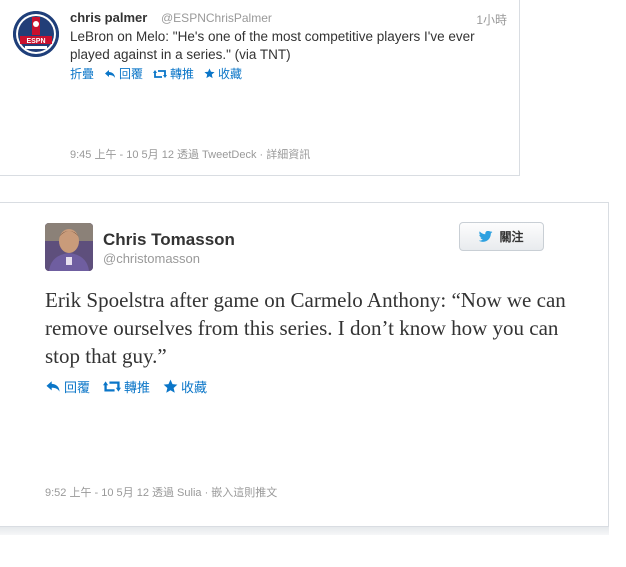 This screenshot has width=626, height=567. I want to click on avatar-chris-tomasson, so click(69, 247).